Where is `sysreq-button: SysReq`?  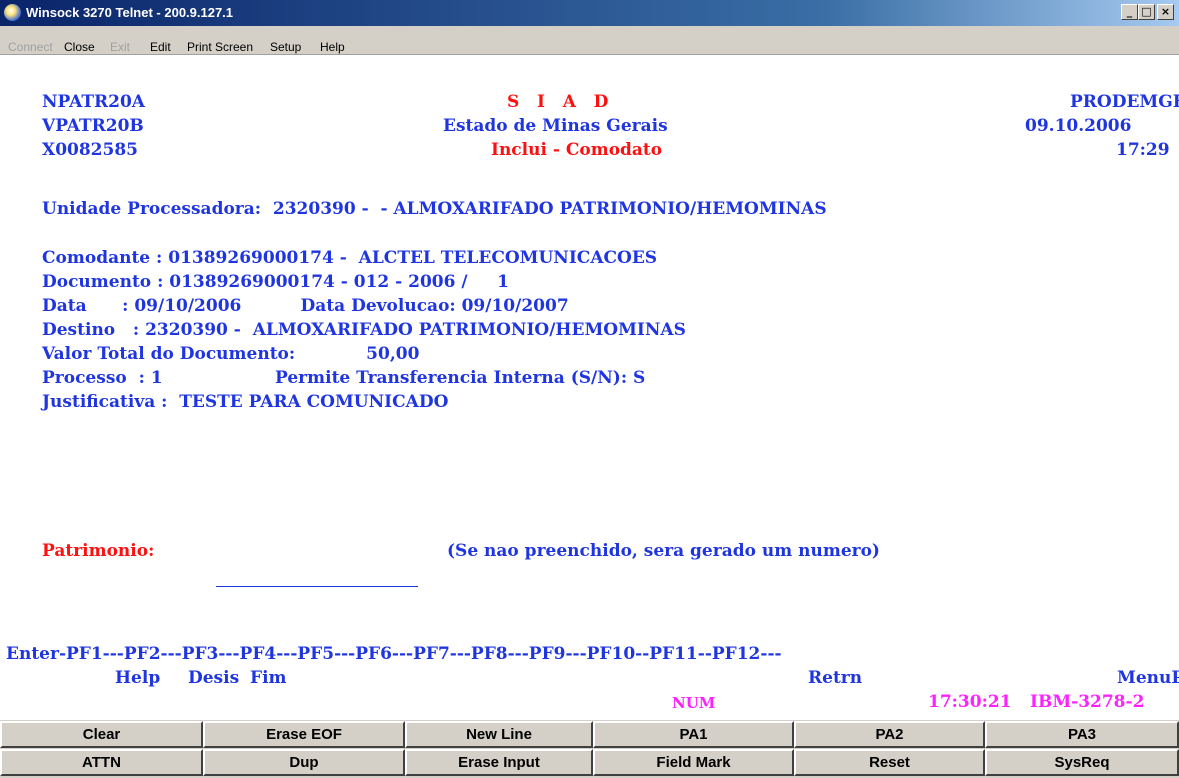
sysreq-button: SysReq is located at coordinates (1082, 762).